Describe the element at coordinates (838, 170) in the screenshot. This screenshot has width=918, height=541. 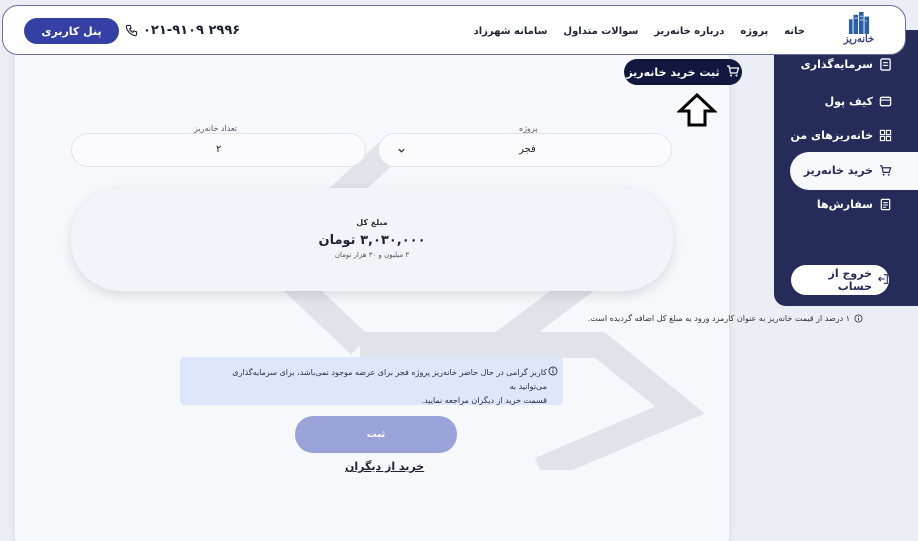
I see `sidebar-item-label: خرید خانه‌ریز` at that location.